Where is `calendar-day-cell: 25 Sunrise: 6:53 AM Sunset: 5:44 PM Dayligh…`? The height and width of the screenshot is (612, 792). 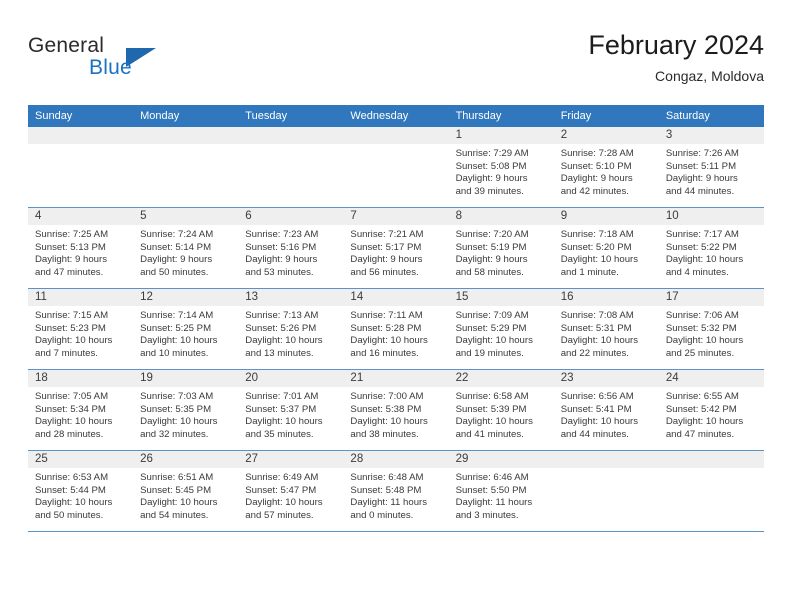
calendar-day-cell: 25 Sunrise: 6:53 AM Sunset: 5:44 PM Dayligh… is located at coordinates (81, 491).